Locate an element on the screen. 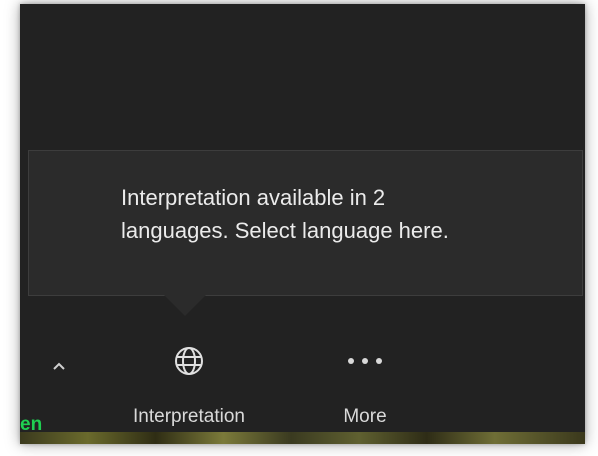 Image resolution: width=598 pixels, height=456 pixels. globe-icon is located at coordinates (189, 361).